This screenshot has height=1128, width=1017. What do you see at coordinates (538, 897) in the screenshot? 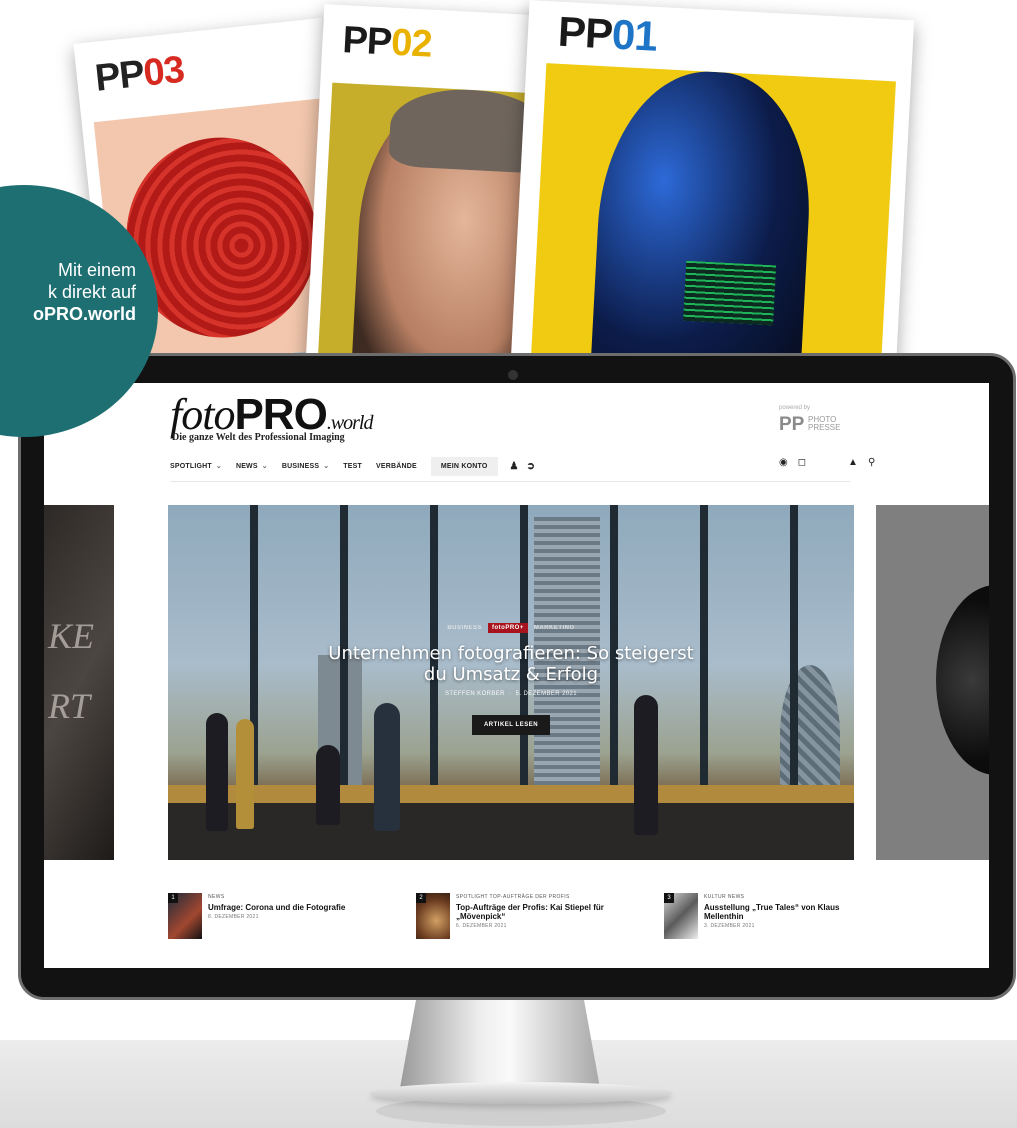
I see `post-category: SPOTLIGHT TOP-AUFTRÄGE DER PROFIS` at bounding box center [538, 897].